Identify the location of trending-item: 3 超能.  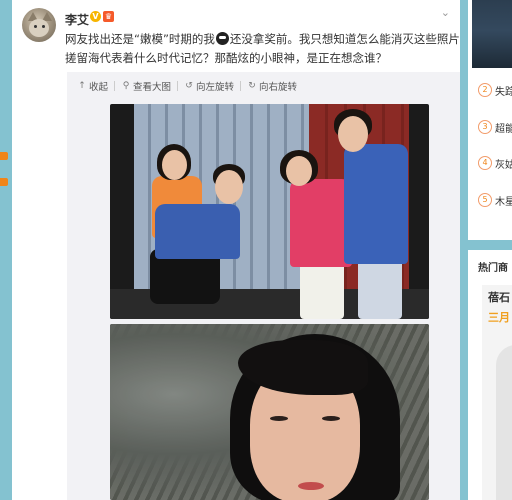
(495, 127).